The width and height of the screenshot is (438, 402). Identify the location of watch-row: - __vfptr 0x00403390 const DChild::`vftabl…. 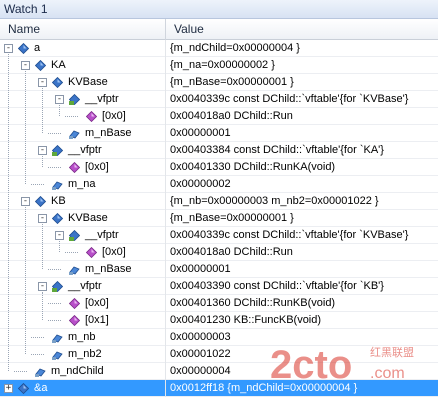
(219, 286).